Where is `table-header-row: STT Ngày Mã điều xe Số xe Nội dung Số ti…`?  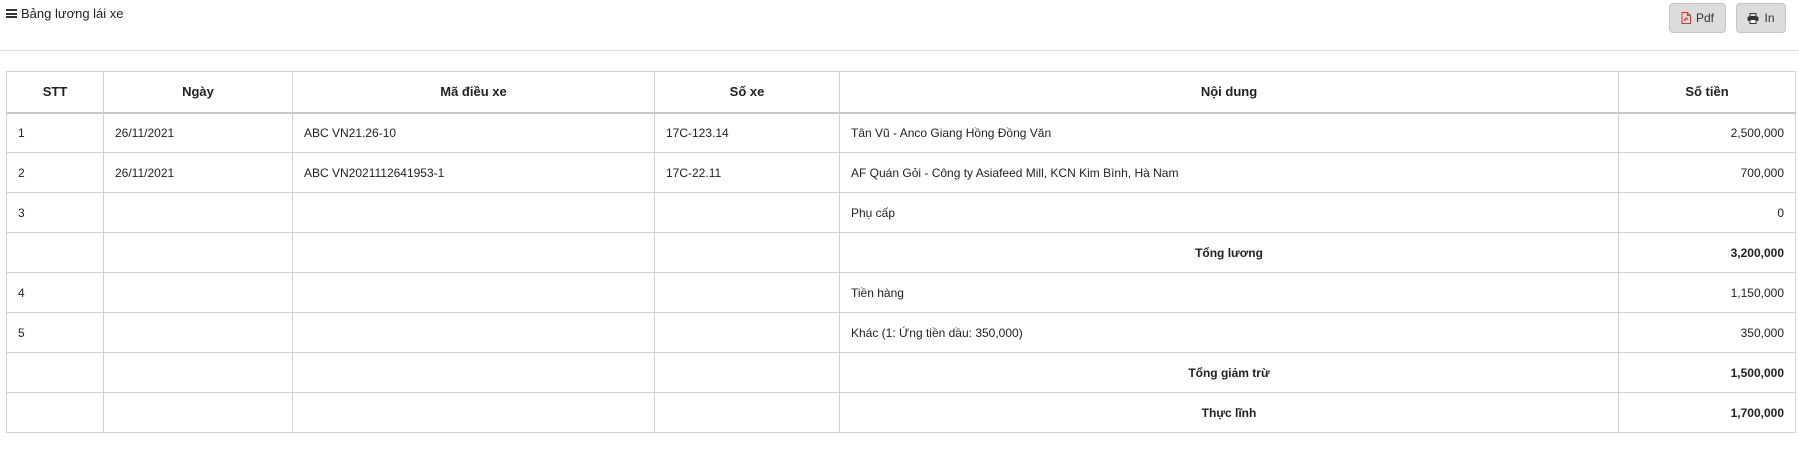
table-header-row: STT Ngày Mã điều xe Số xe Nội dung Số ti… is located at coordinates (901, 92).